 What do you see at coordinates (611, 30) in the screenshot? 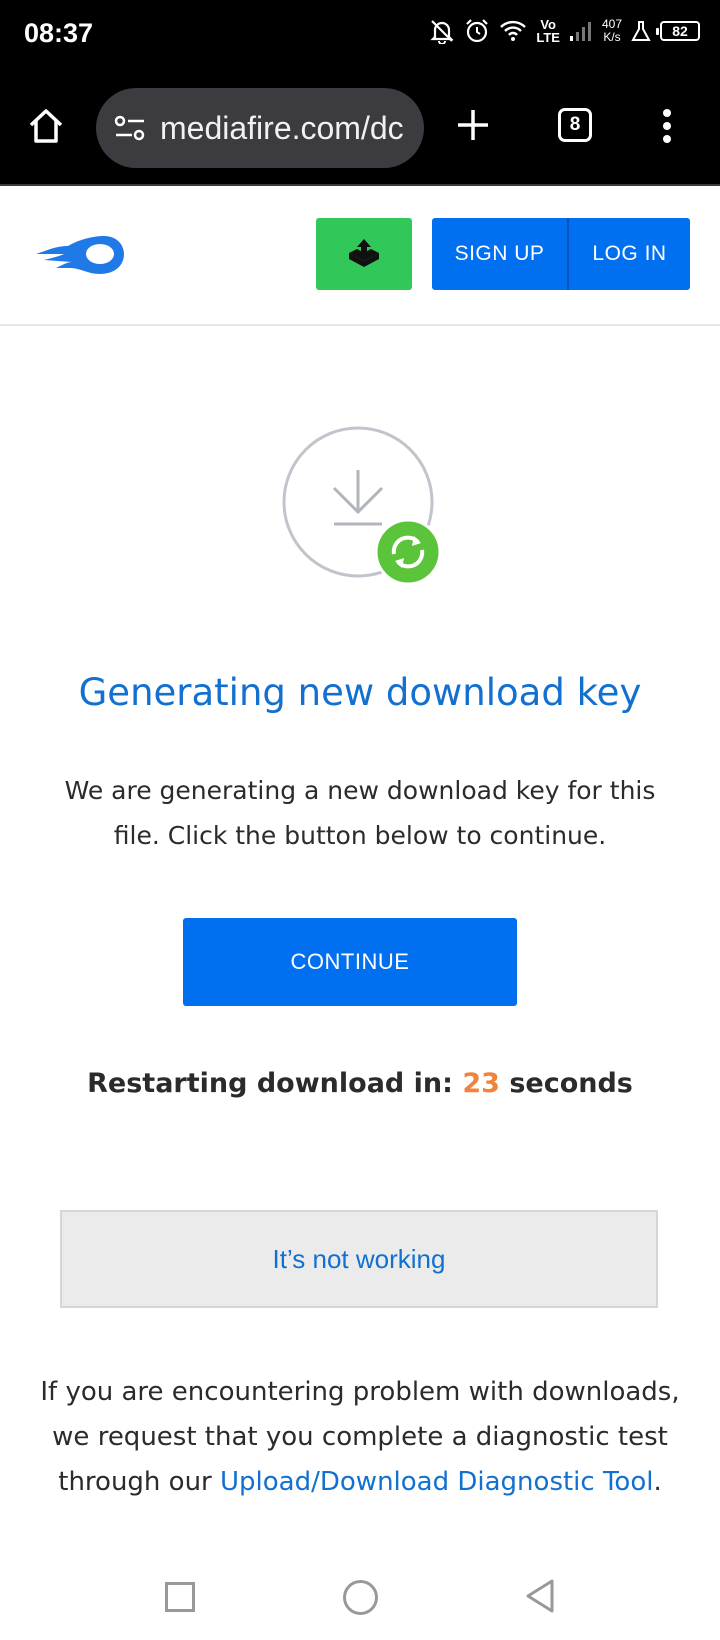
I see `network-speed: 407 K/s` at bounding box center [611, 30].